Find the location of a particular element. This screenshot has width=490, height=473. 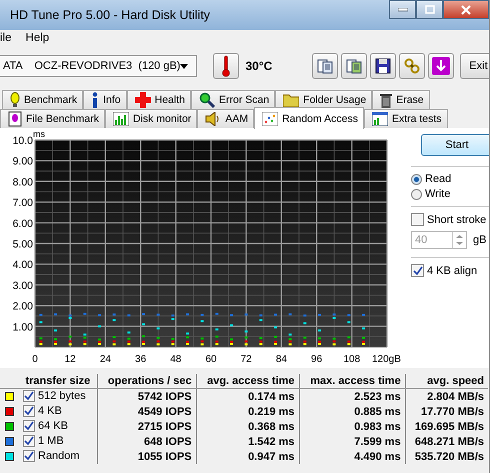

drive-dropdown: ATA OCZ-REVODRIVE3 (120 gB) is located at coordinates (99, 66).